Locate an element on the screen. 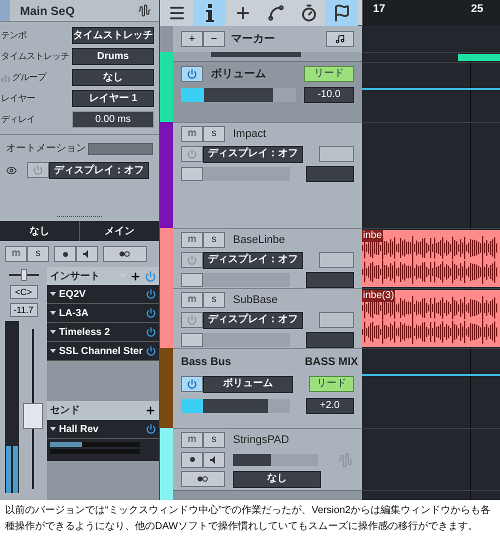 The height and width of the screenshot is (540, 500). link-icon is located at coordinates (203, 479).